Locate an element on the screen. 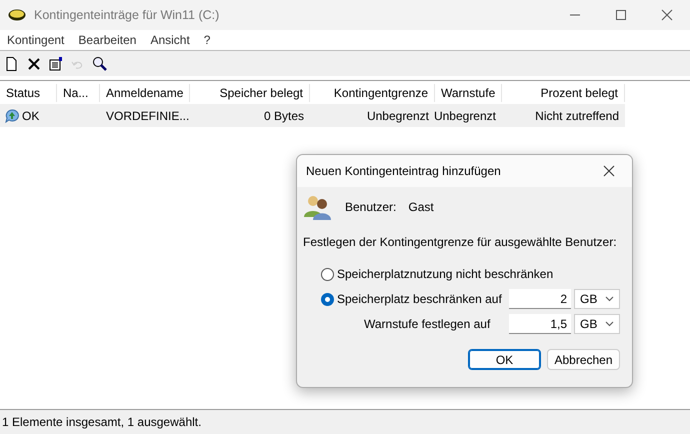 This screenshot has height=434, width=690. table-cell-text: 0 Bytes is located at coordinates (284, 116).